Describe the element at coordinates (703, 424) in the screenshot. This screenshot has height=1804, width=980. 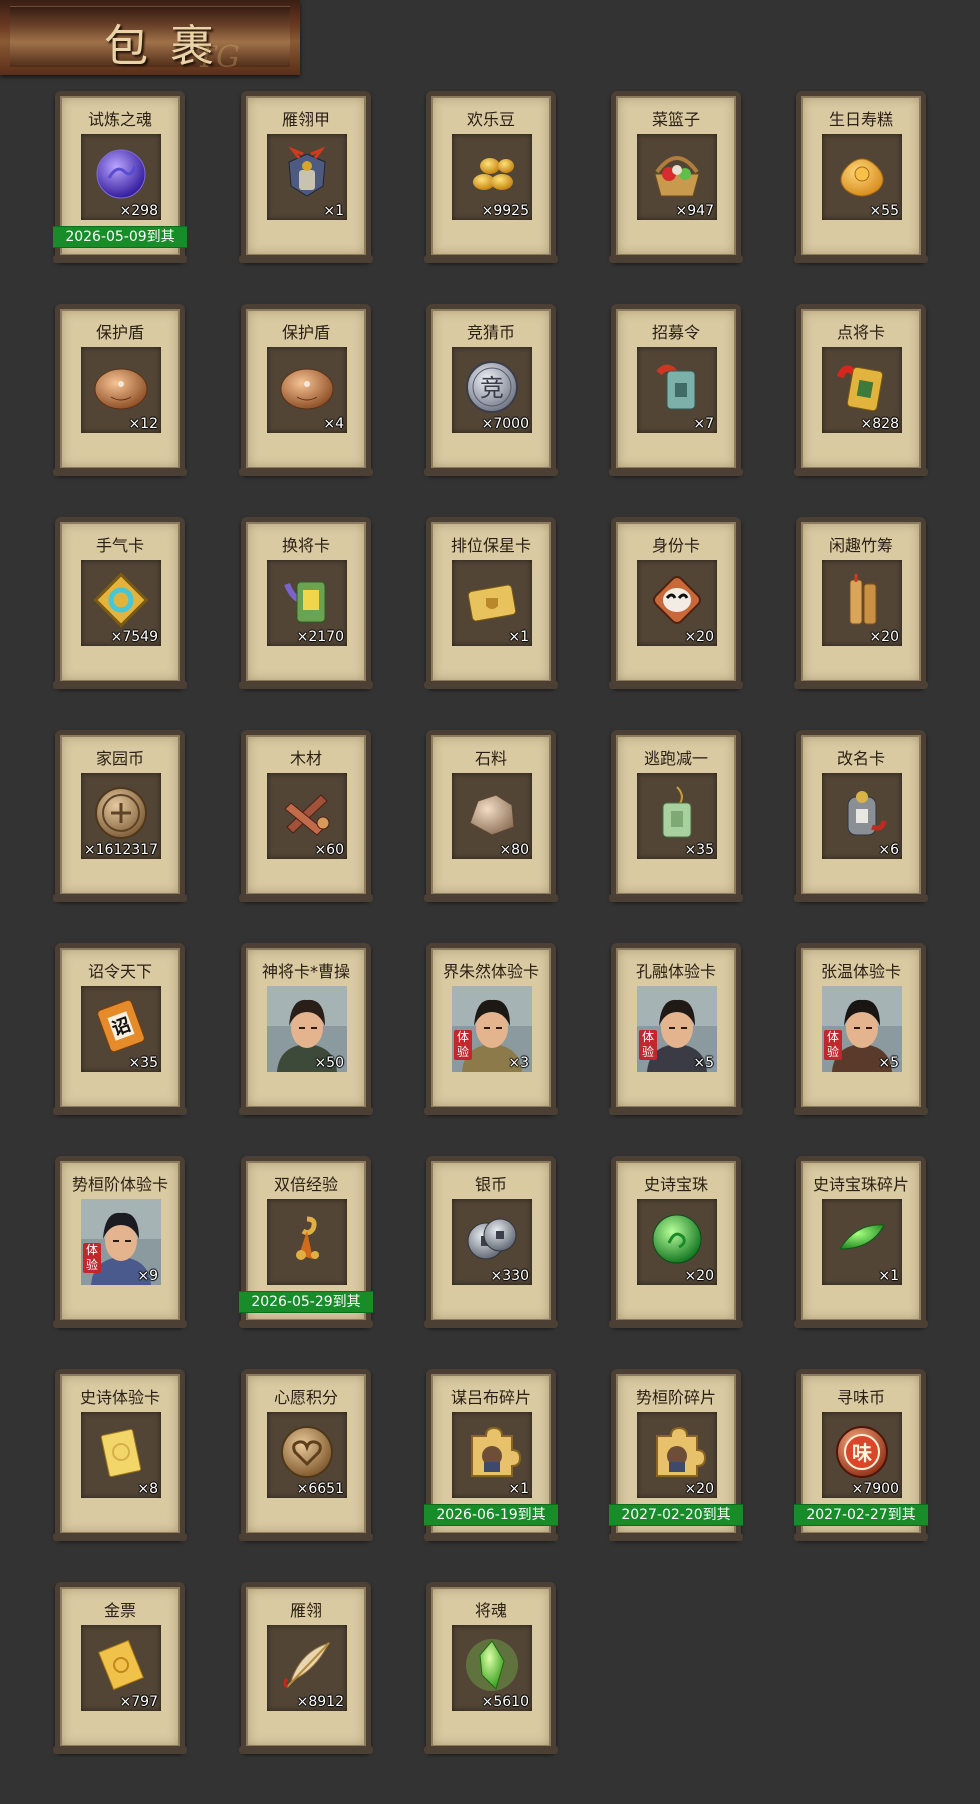
I see `item-count: ×7` at that location.